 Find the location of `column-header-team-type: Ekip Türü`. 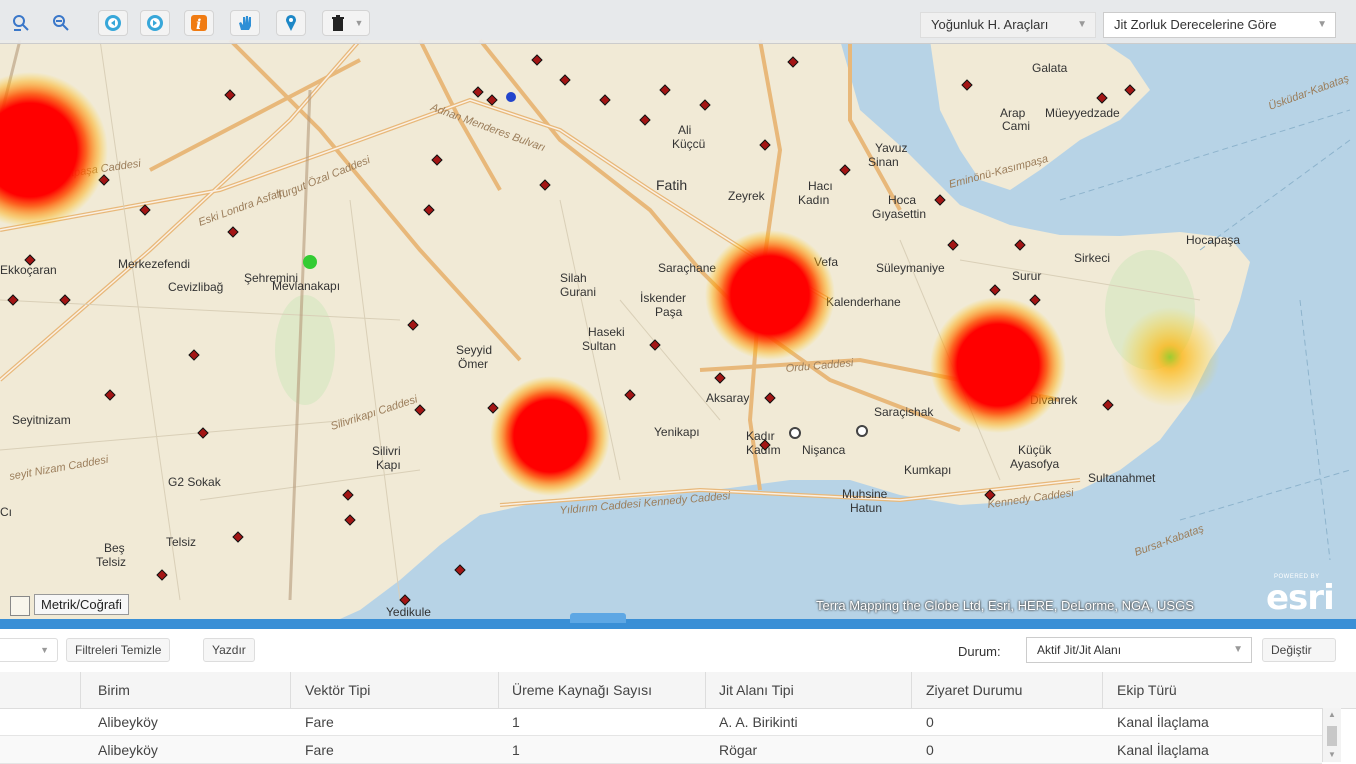

column-header-team-type: Ekip Türü is located at coordinates (1147, 690).